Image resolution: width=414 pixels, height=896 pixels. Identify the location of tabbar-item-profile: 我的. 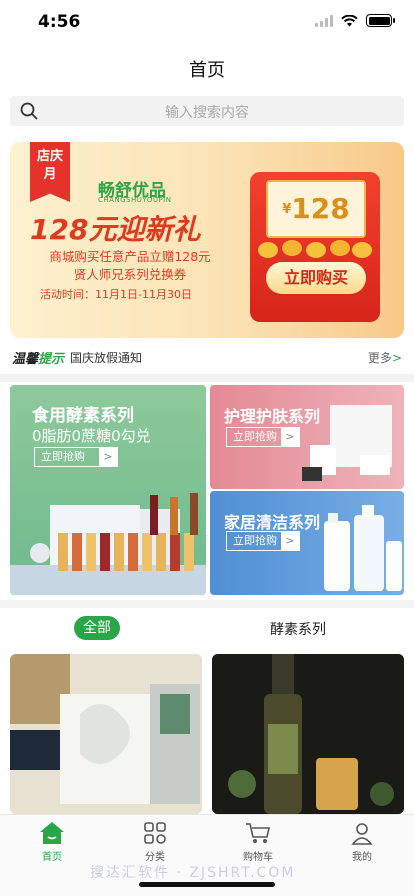
(362, 842).